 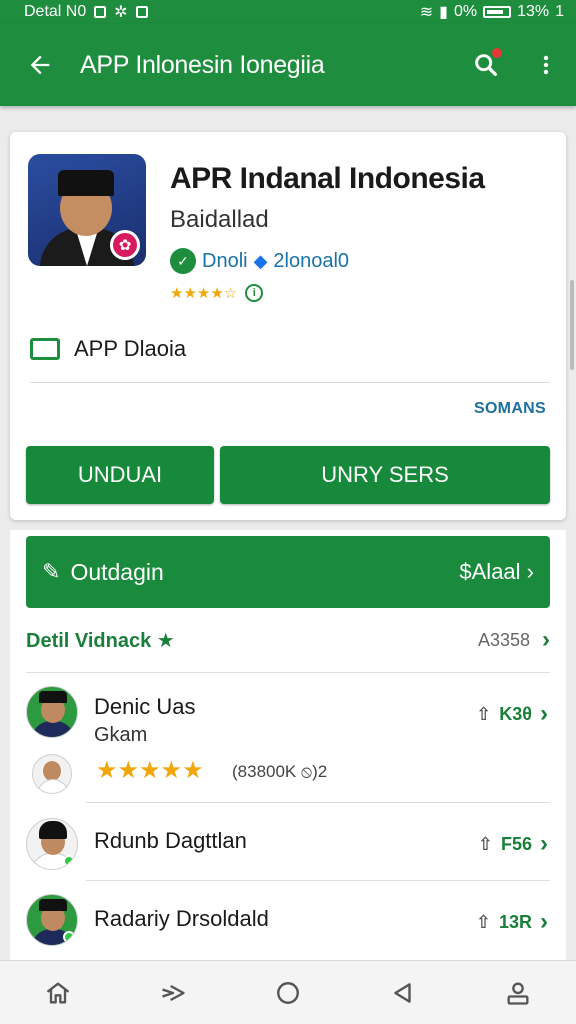 I want to click on circle-icon, so click(x=288, y=992).